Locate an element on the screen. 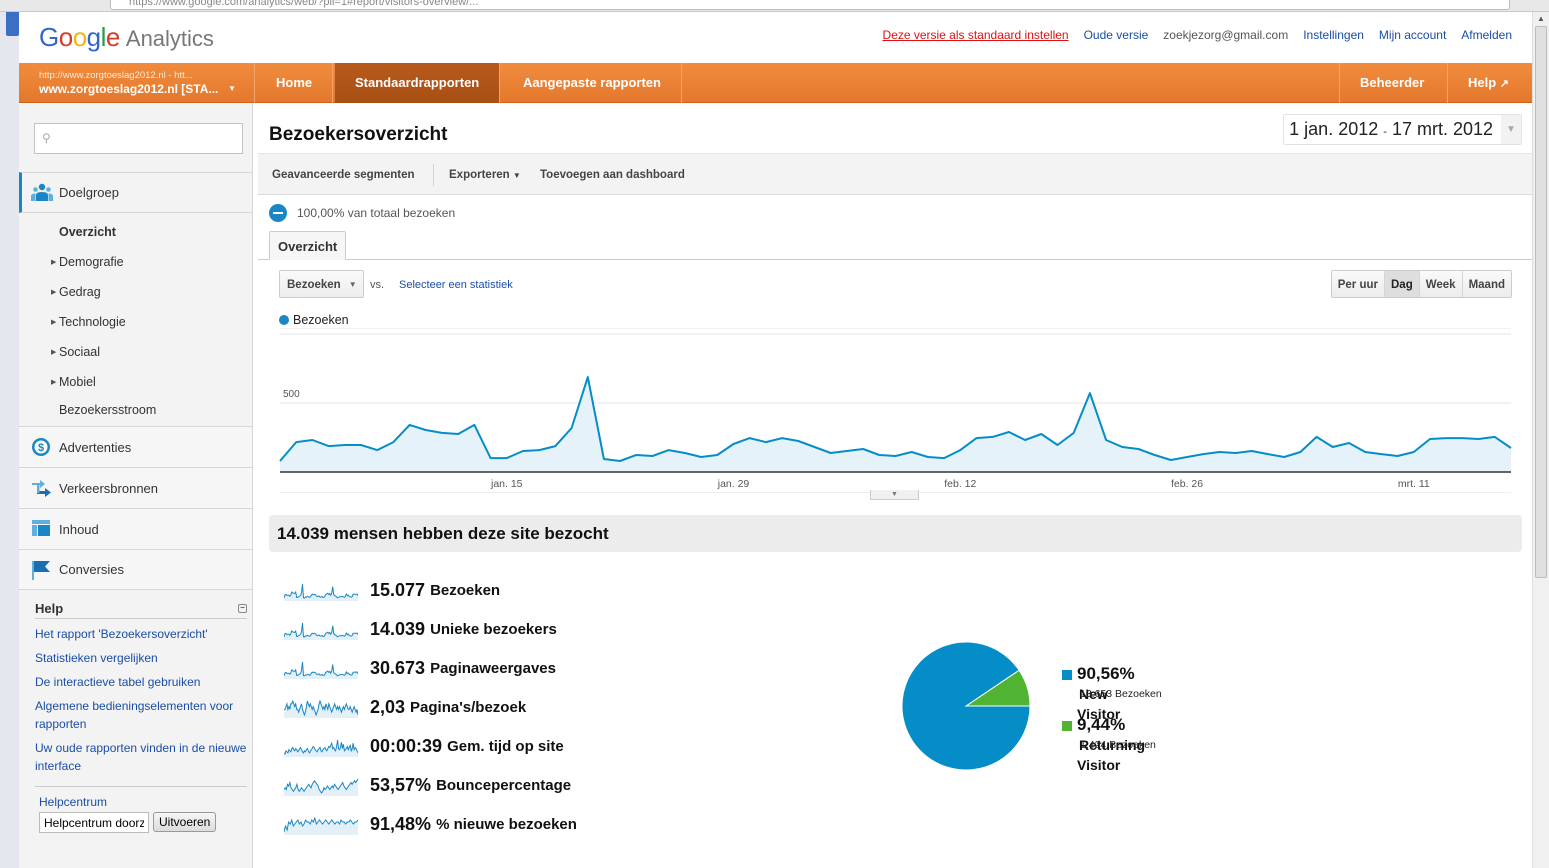  sidebar-sub-social: ▶ Sociaal is located at coordinates (75, 352).